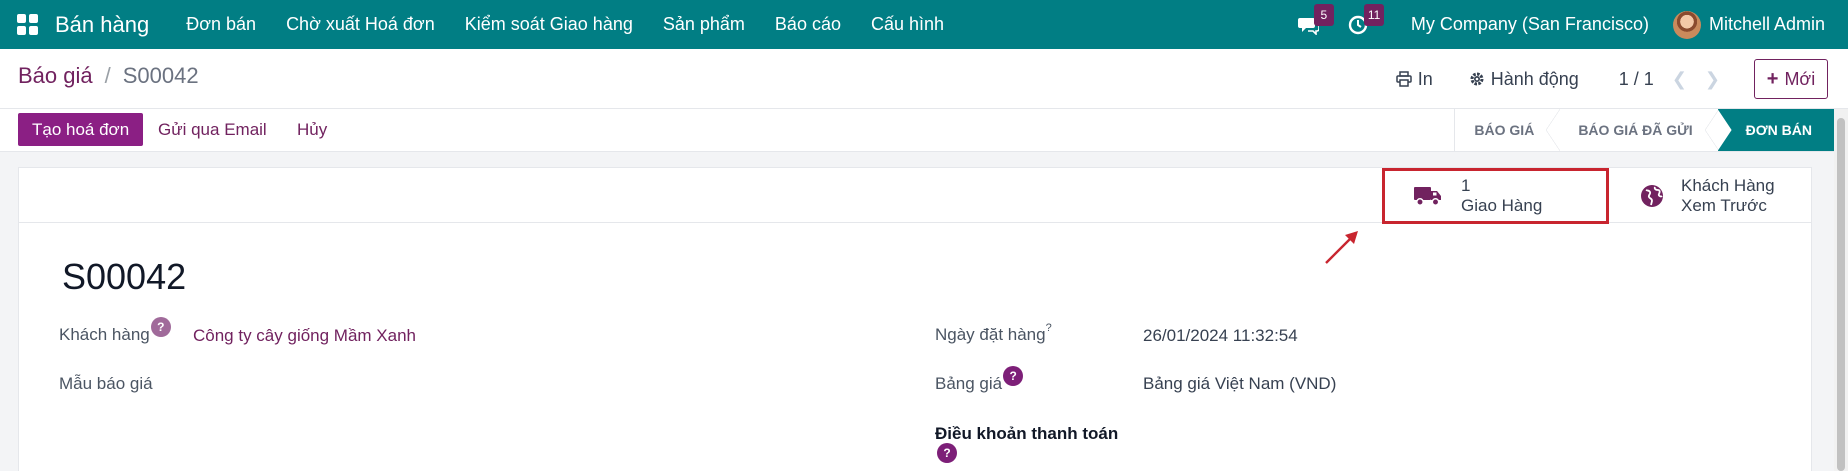  I want to click on menu-to-invoice: Chờ xuất Hoá đơn, so click(360, 24).